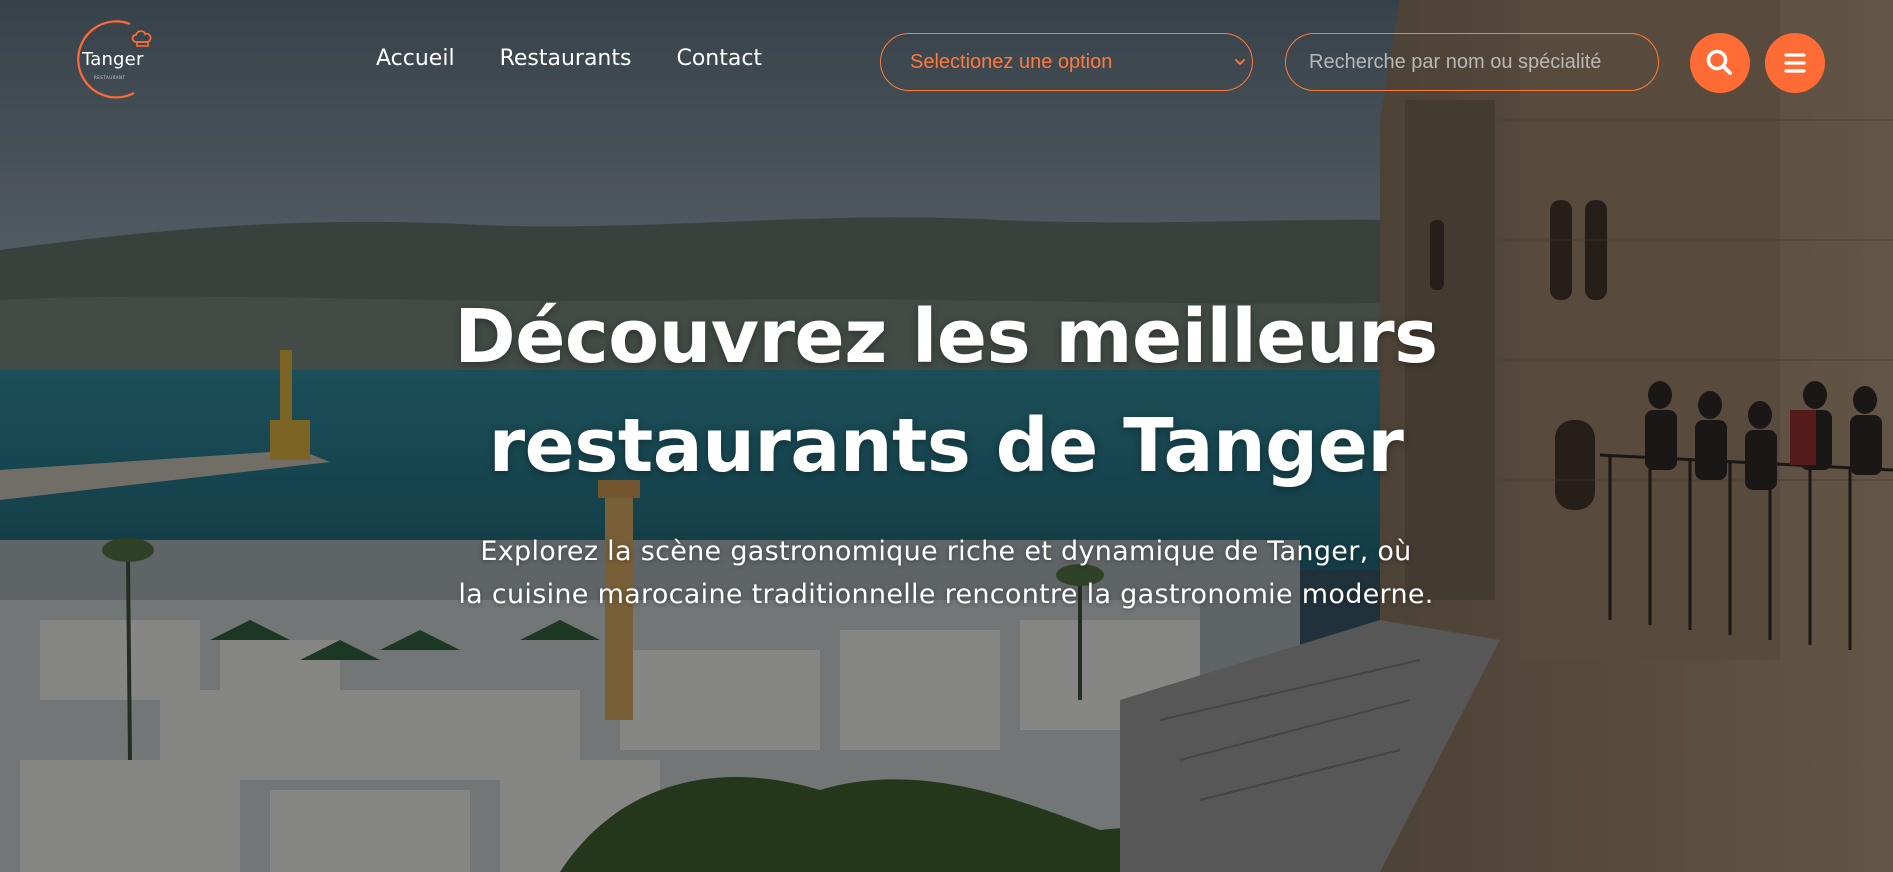 This screenshot has width=1893, height=872. What do you see at coordinates (1011, 62) in the screenshot?
I see `category-select-value: Selectionez une option` at bounding box center [1011, 62].